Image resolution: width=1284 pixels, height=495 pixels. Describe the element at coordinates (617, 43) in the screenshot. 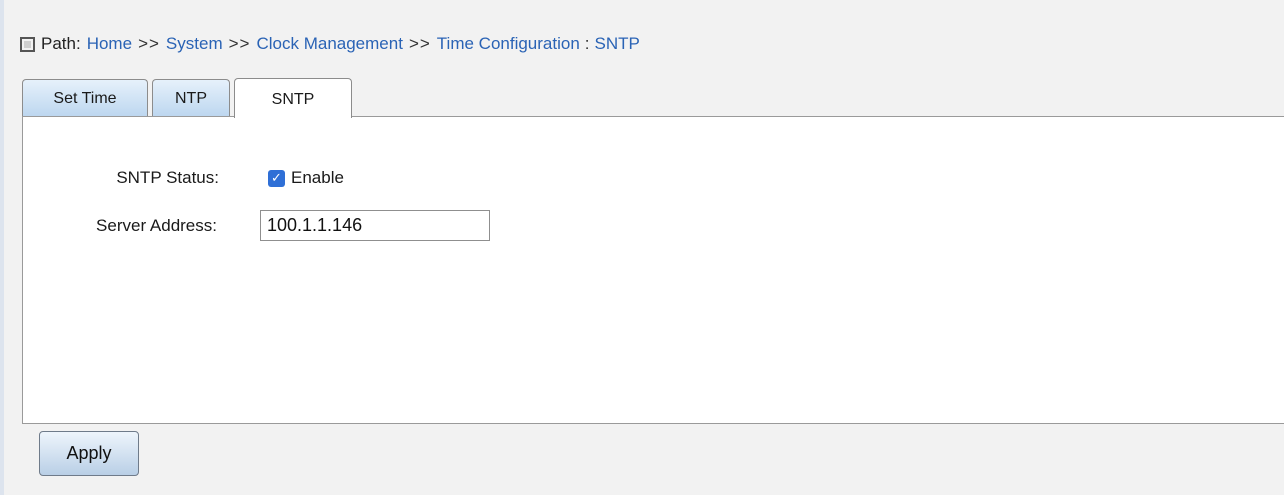

I see `breadcrumb-current-sntp: SNTP` at that location.